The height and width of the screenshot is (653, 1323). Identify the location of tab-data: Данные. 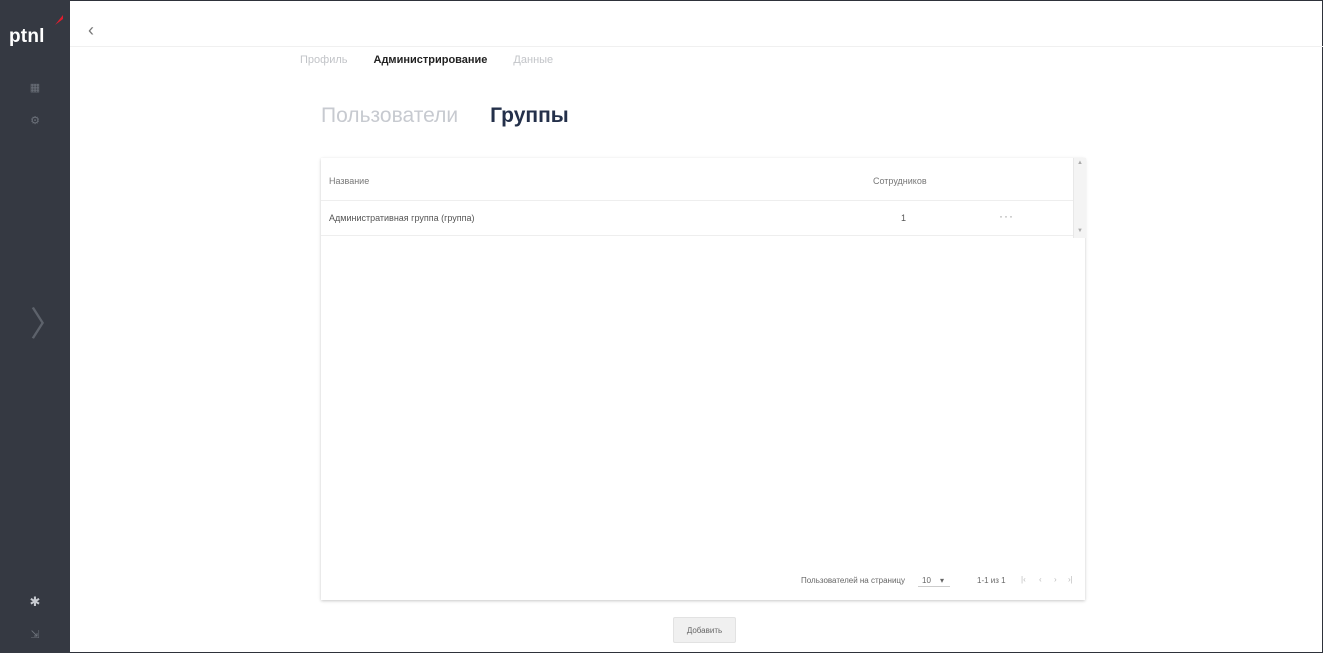
(533, 60).